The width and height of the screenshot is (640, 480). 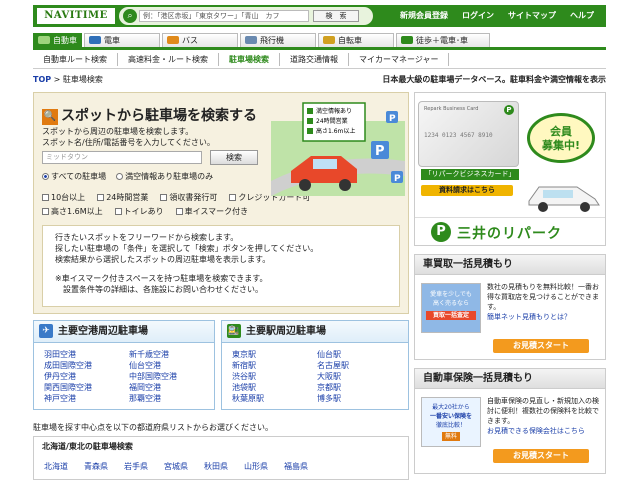 I want to click on tab-bus: バス, so click(x=200, y=40).